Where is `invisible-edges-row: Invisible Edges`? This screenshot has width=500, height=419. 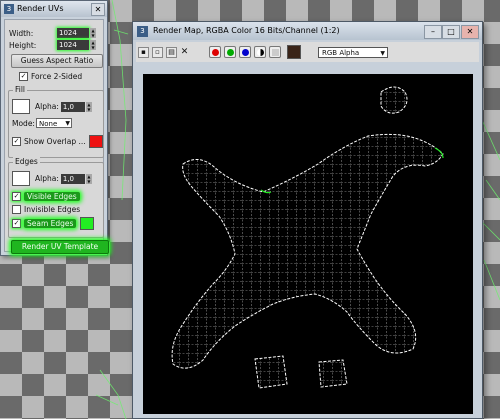 invisible-edges-row: Invisible Edges is located at coordinates (46, 209).